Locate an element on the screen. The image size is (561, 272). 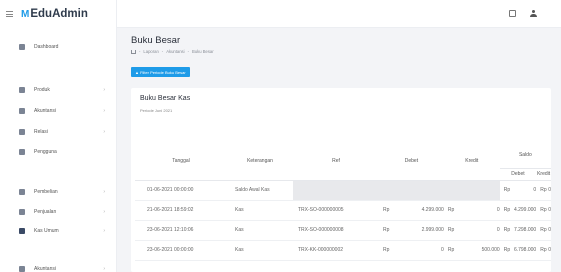
sidebar-item-pembelian: Pembelian › is located at coordinates (58, 192).